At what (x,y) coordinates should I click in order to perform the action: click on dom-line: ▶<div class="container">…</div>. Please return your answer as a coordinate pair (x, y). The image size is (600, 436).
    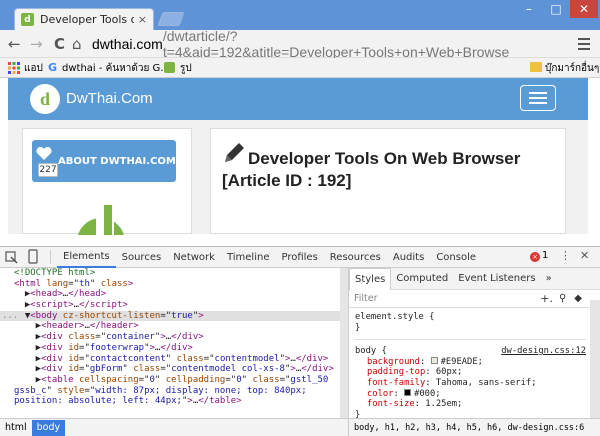
    Looking at the image, I should click on (174, 337).